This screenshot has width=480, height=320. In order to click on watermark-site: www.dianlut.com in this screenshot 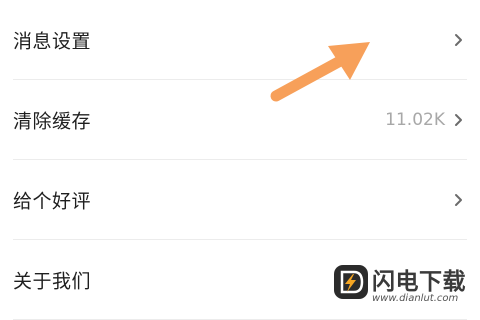, I will do `click(415, 298)`.